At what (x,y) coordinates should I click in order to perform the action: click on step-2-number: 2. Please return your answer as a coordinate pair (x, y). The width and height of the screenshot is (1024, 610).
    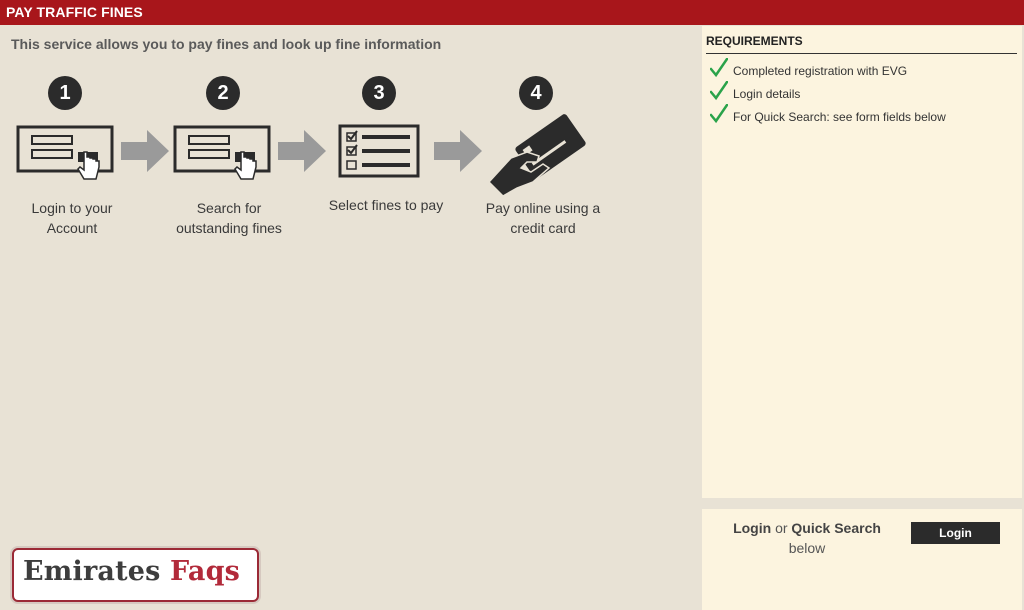
    Looking at the image, I should click on (223, 93).